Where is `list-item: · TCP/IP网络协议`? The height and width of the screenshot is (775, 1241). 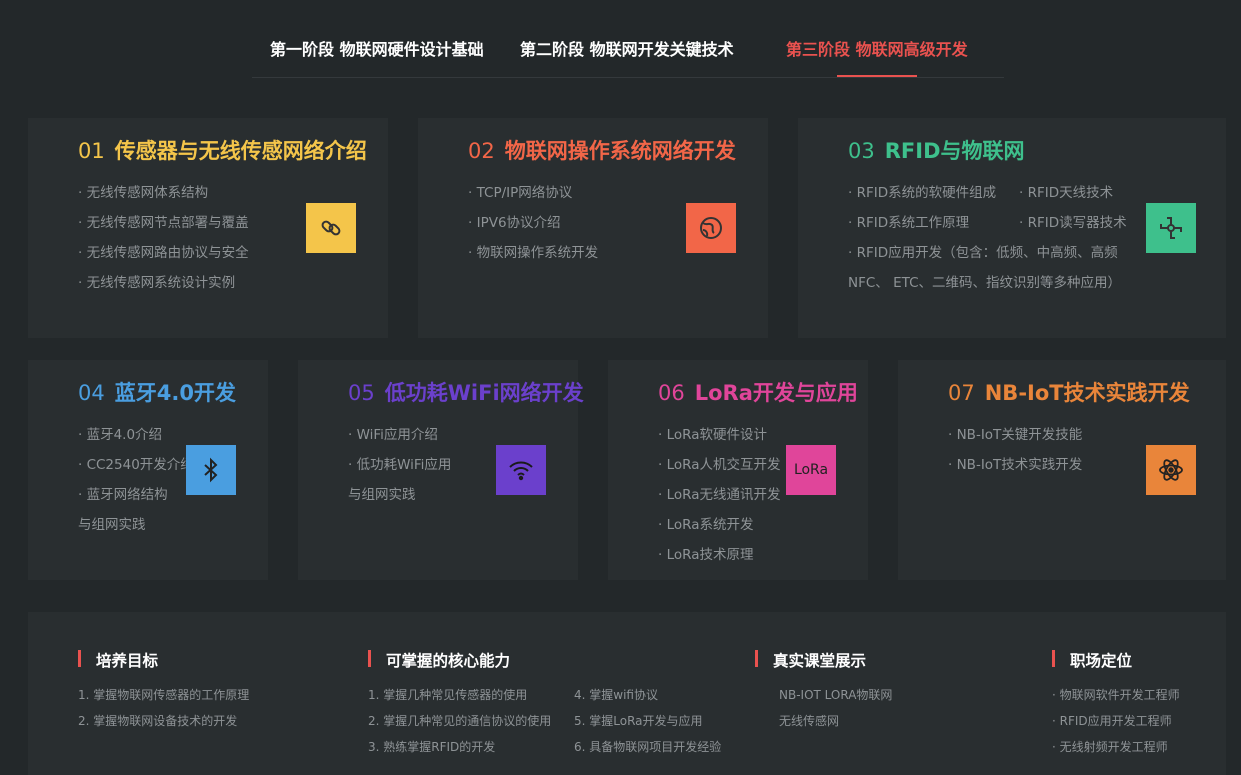
list-item: · TCP/IP网络协议 is located at coordinates (520, 193).